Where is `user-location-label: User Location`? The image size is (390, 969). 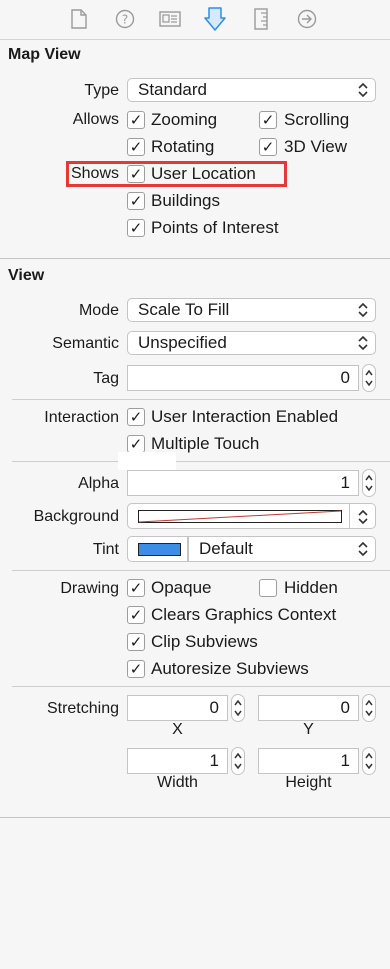
user-location-label: User Location is located at coordinates (203, 173).